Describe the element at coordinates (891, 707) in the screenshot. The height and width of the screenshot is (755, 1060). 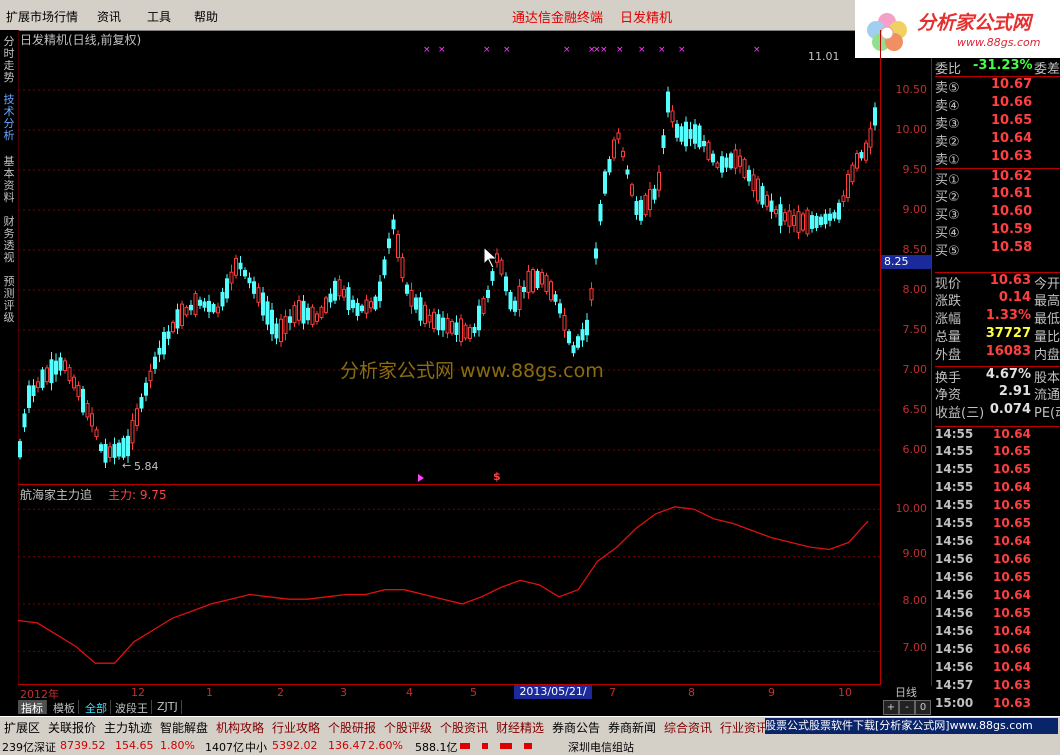
I see `zoom-in-button: +` at that location.